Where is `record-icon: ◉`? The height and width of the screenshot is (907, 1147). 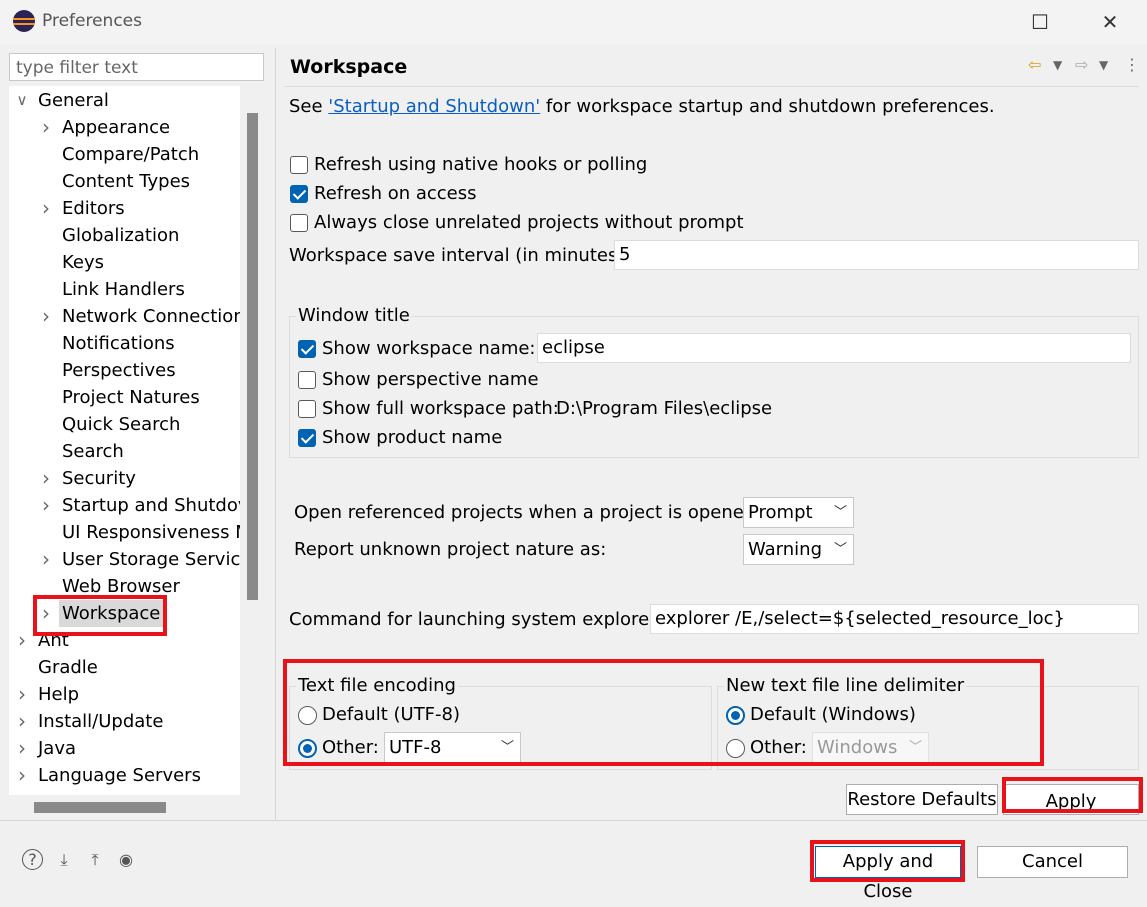 record-icon: ◉ is located at coordinates (126, 860).